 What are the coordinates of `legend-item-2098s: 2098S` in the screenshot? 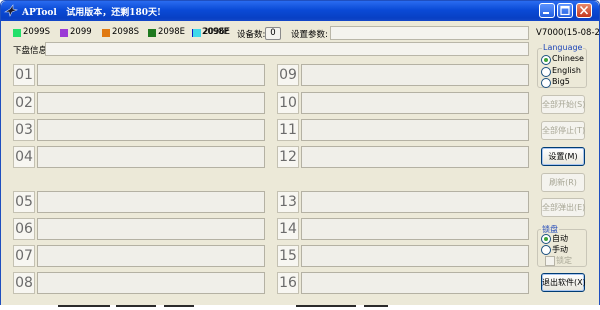 It's located at (124, 32).